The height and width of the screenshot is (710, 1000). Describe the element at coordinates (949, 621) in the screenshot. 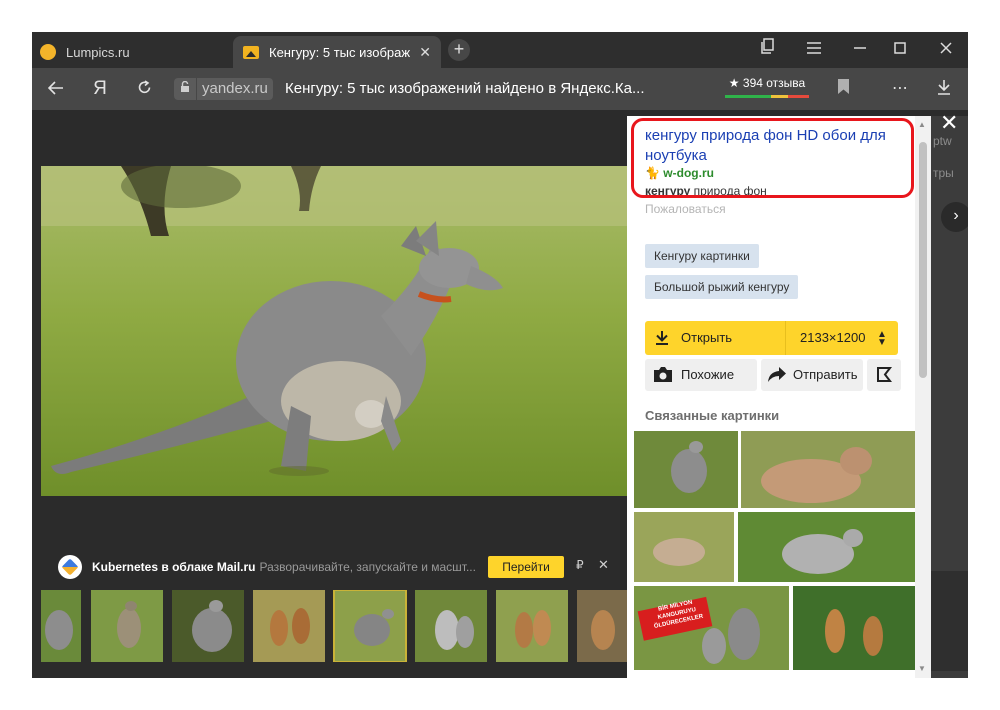

I see `background-image` at that location.